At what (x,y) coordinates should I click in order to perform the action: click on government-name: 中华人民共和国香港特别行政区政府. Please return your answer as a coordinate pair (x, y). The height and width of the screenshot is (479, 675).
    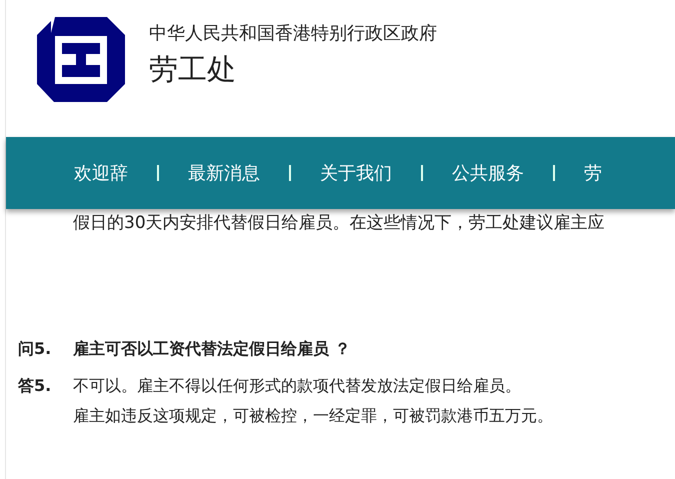
    Looking at the image, I should click on (293, 34).